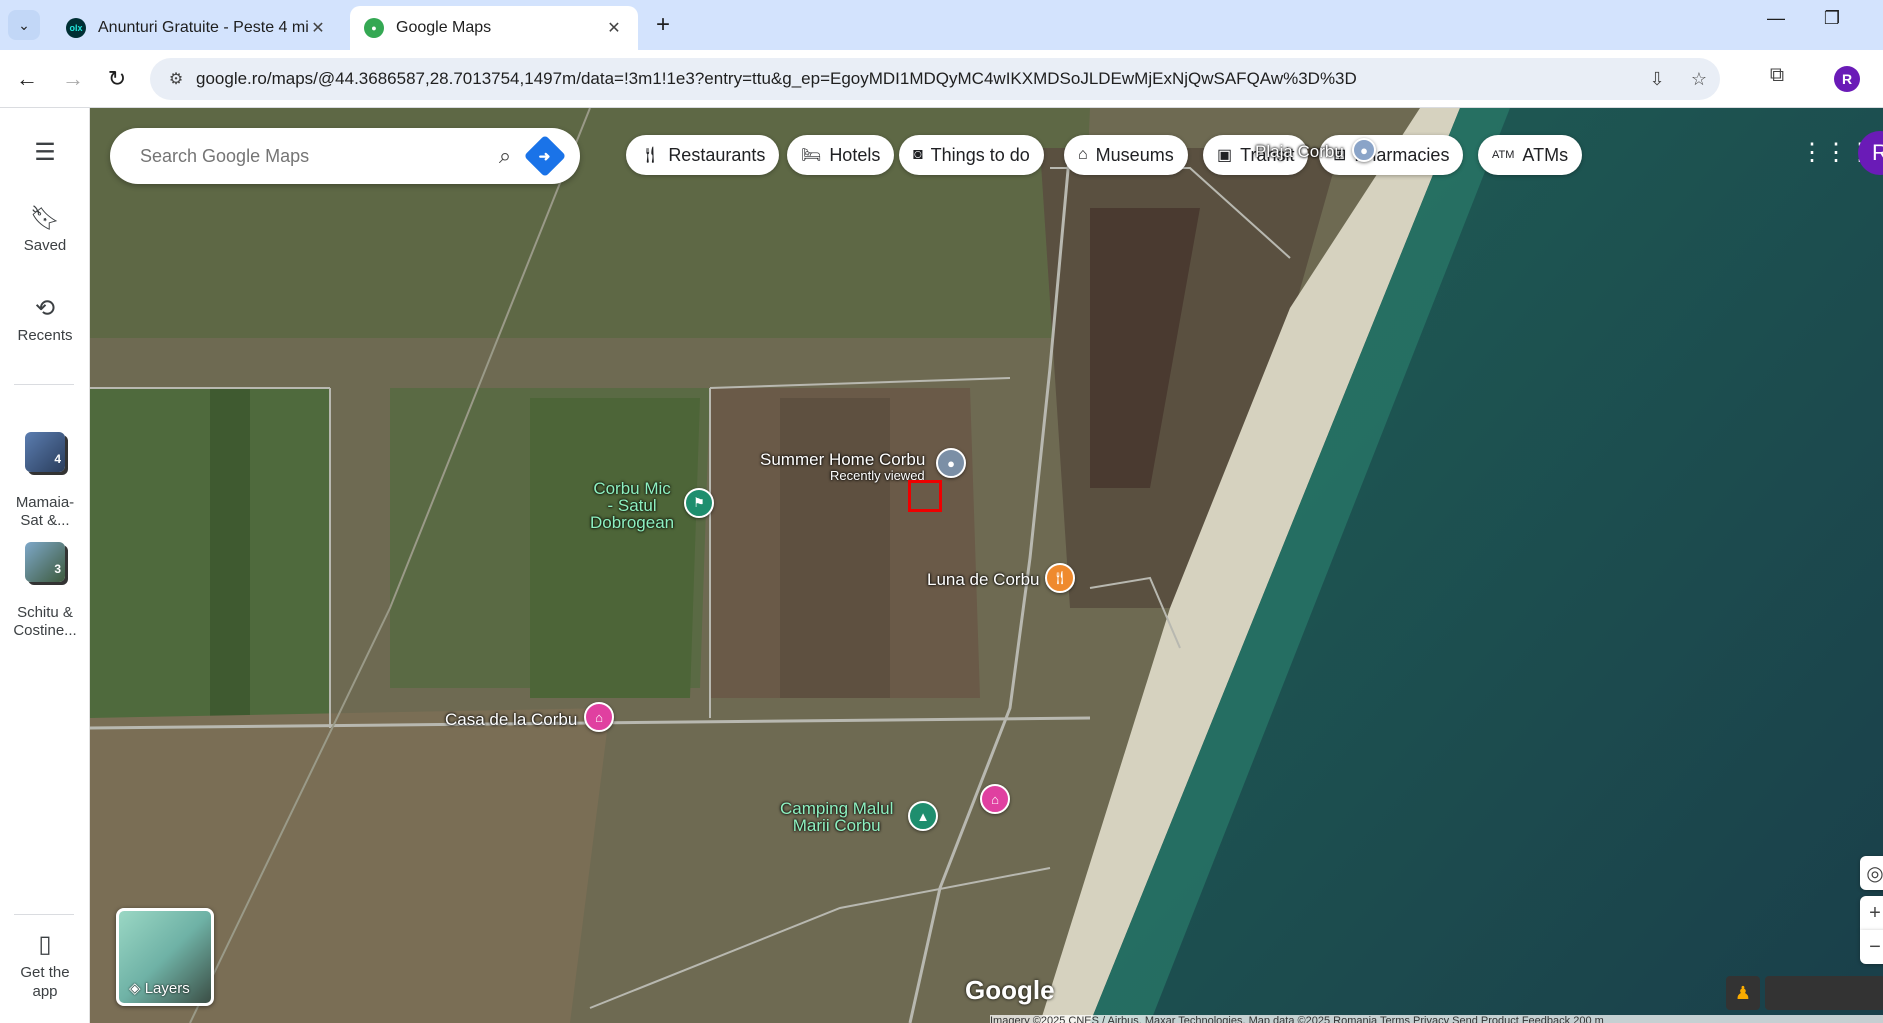  I want to click on bus-icon: ▣, so click(1225, 155).